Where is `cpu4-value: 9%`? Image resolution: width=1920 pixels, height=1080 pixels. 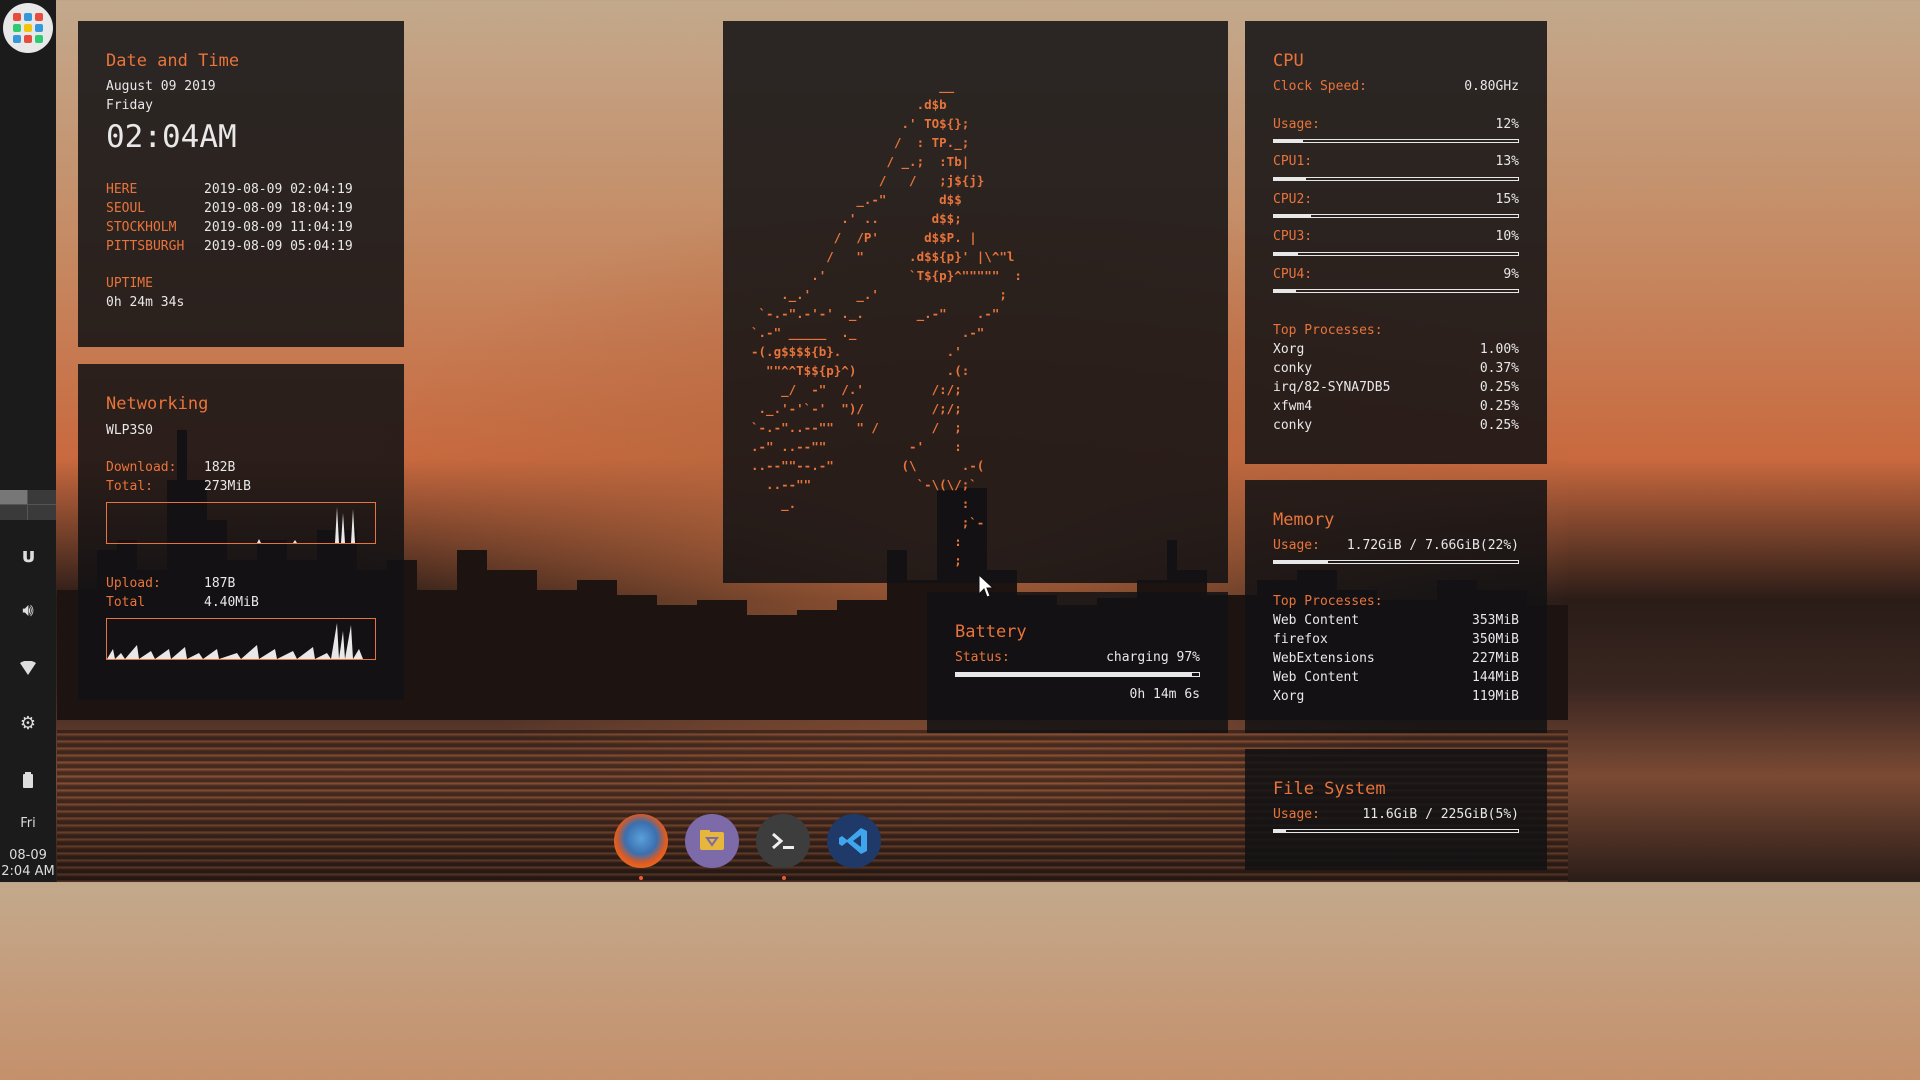
cpu4-value: 9% is located at coordinates (1511, 274).